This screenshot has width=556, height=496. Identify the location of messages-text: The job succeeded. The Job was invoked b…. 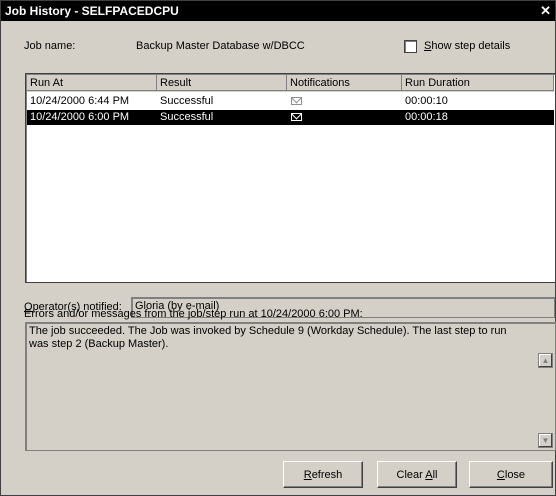
(268, 337).